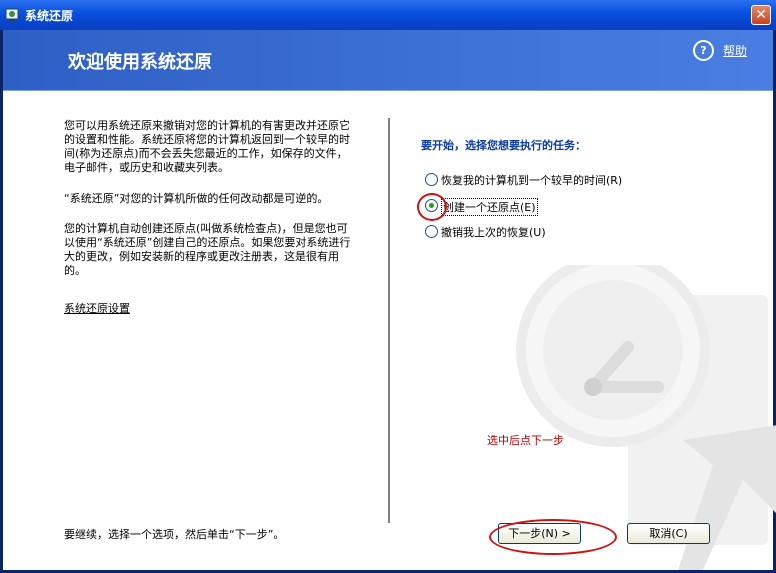  What do you see at coordinates (668, 533) in the screenshot?
I see `cancel-button: 取消(C)` at bounding box center [668, 533].